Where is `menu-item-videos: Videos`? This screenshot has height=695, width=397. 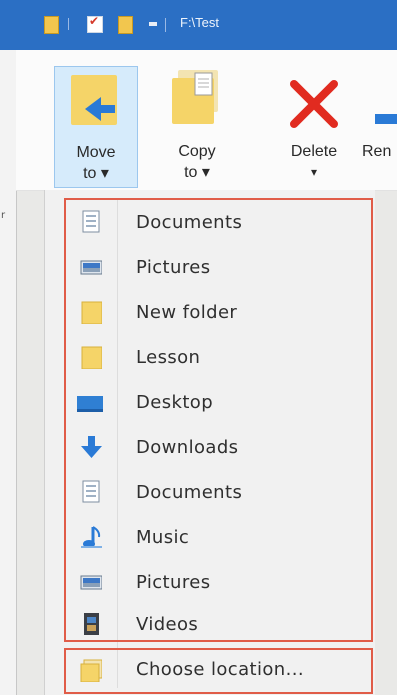
menu-item-videos: Videos is located at coordinates (216, 626).